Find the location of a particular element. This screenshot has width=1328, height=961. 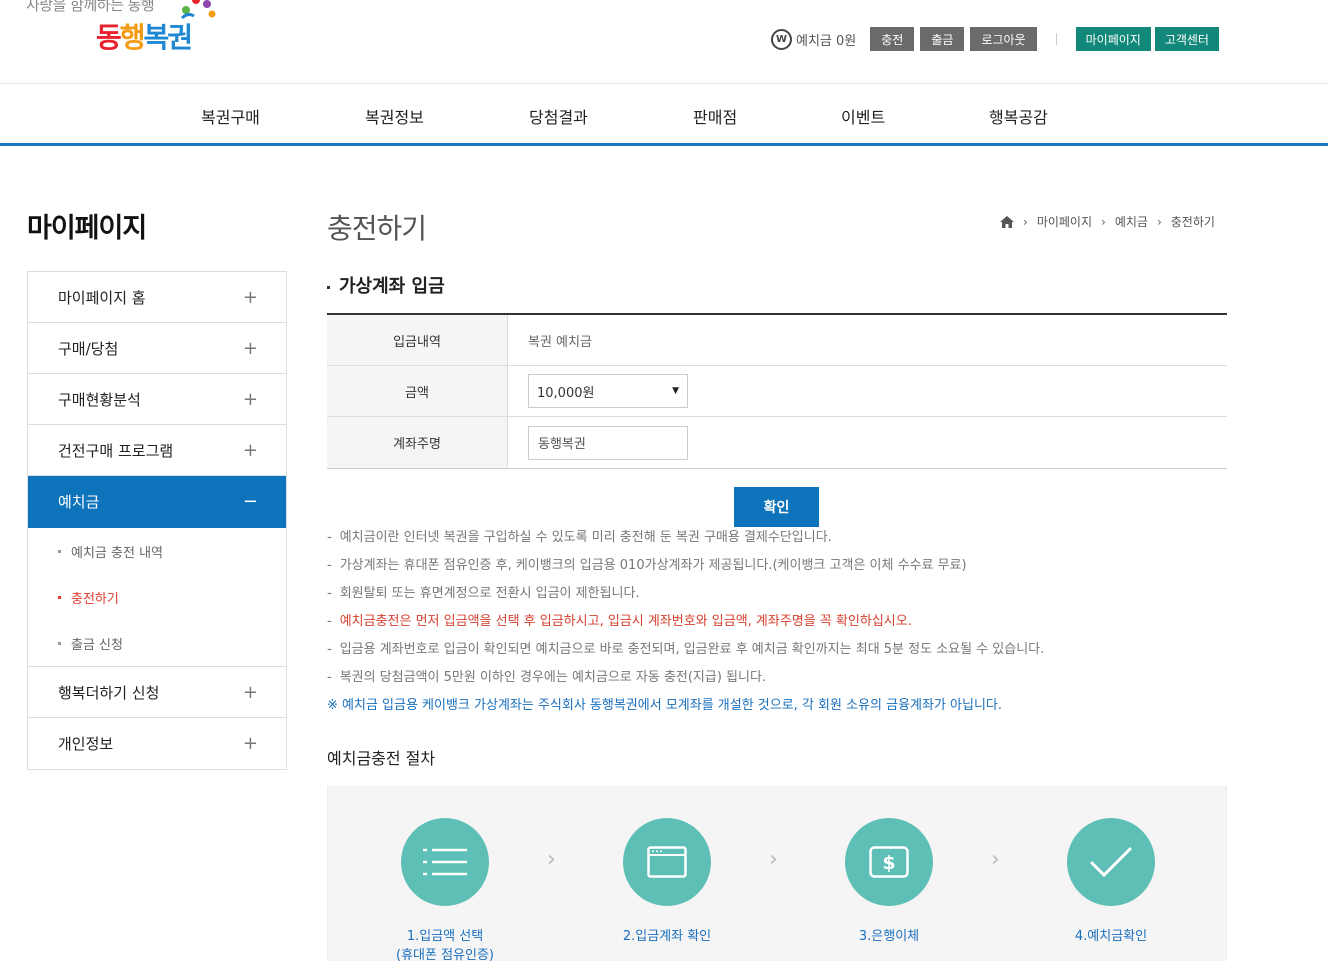

submenu-item-charge: 충전하기 is located at coordinates (157, 597).